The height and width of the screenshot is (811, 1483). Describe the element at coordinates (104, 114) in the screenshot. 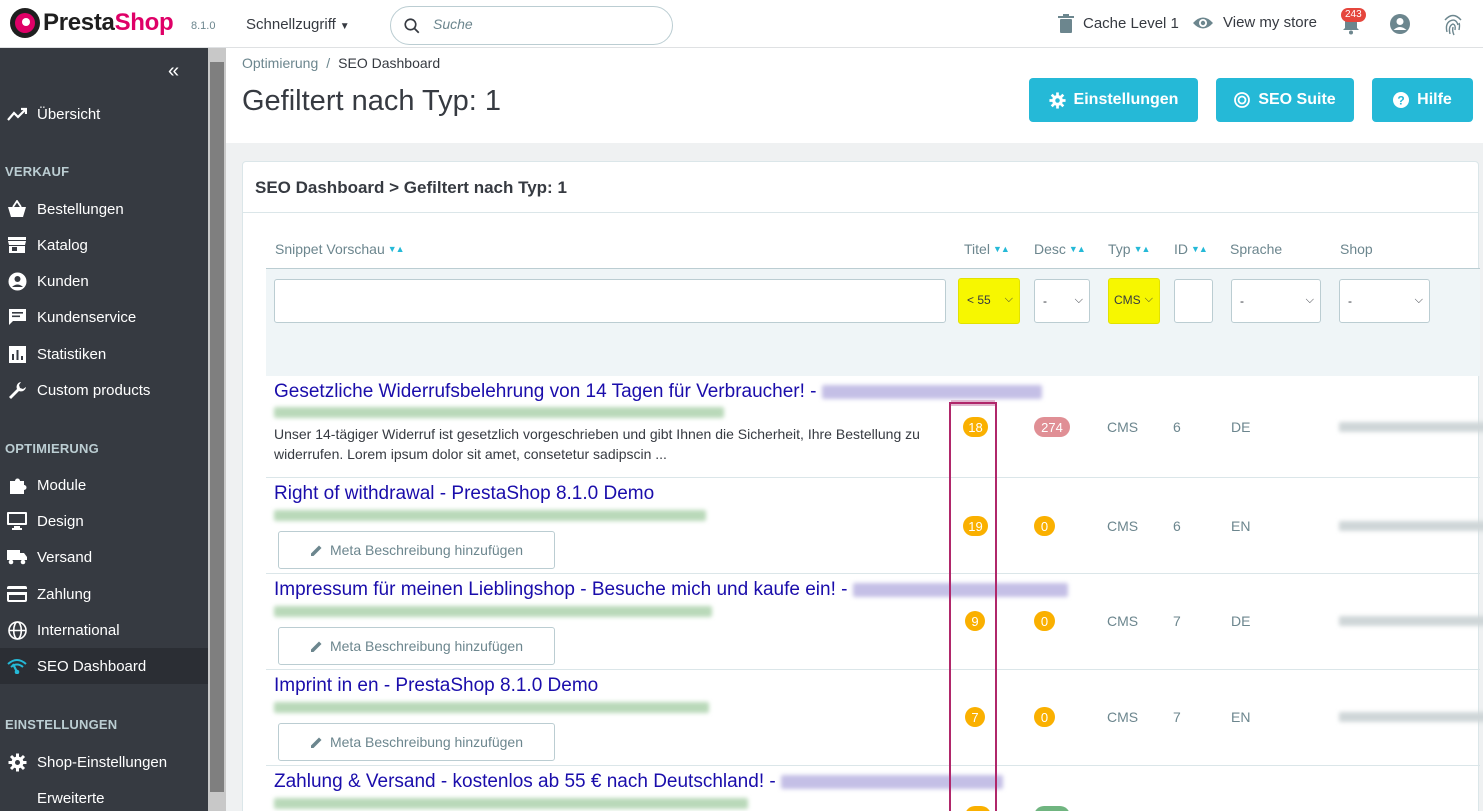

I see `sidebar-item-overview: Übersicht` at that location.